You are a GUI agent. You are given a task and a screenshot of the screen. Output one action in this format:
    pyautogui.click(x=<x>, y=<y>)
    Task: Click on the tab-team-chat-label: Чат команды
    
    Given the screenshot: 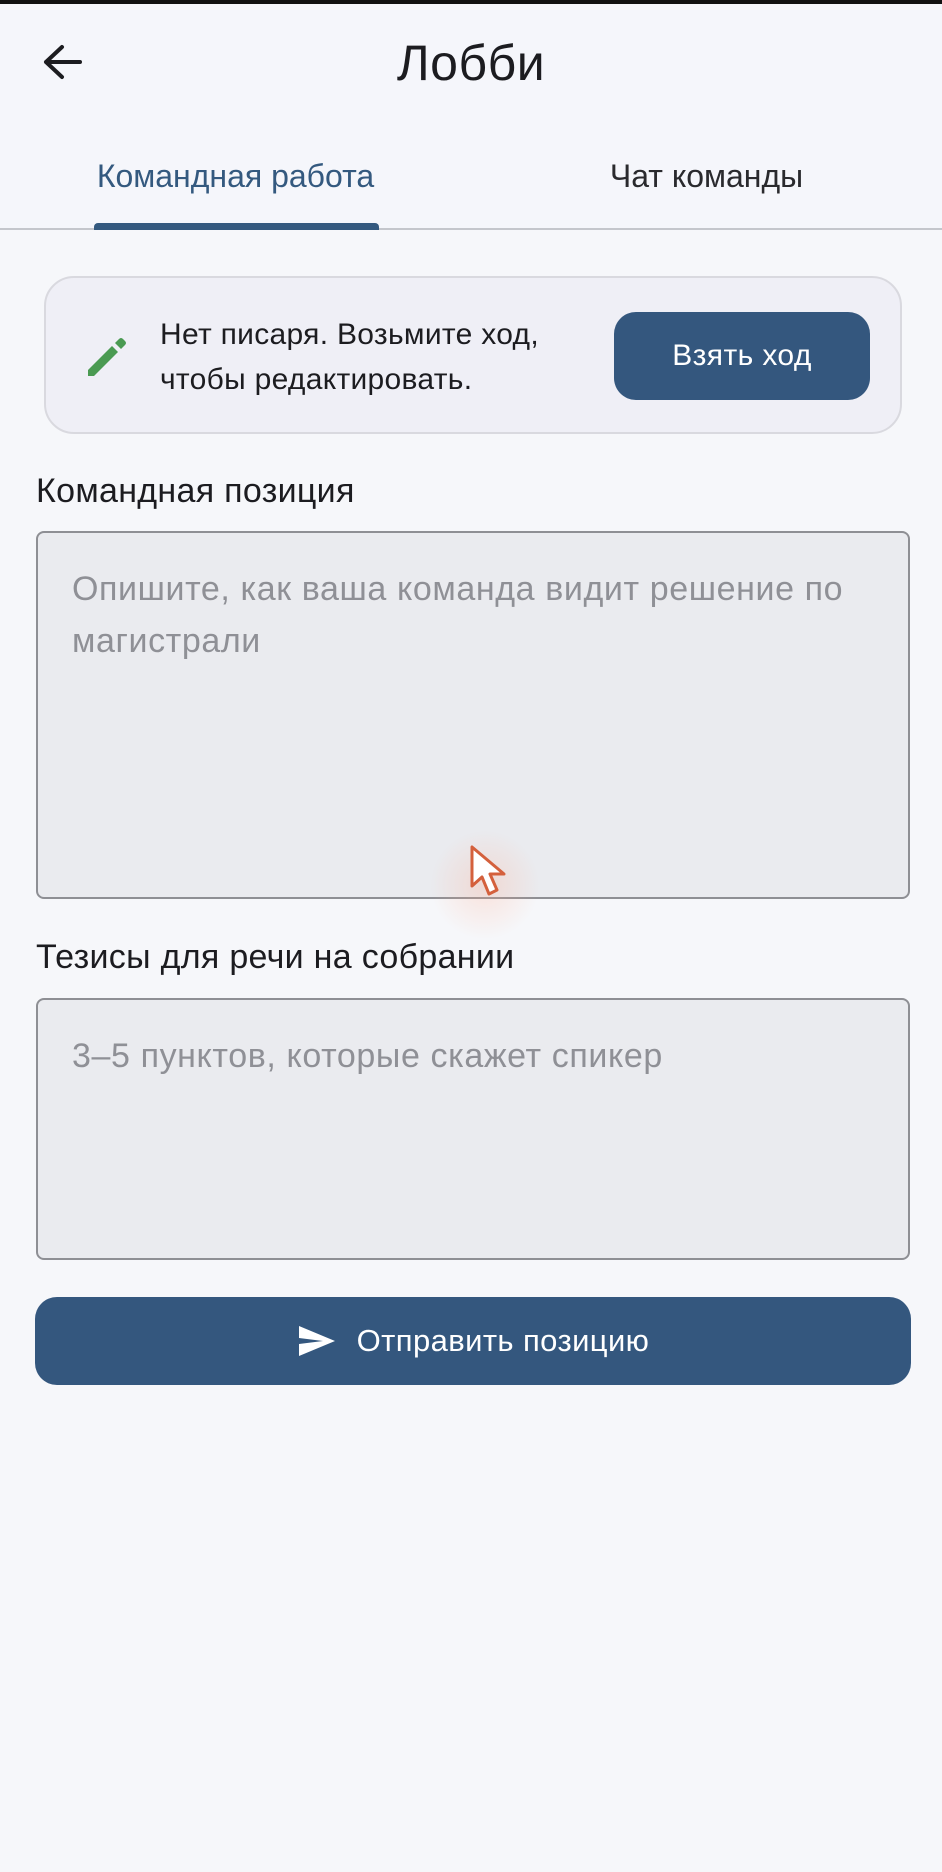 What is the action you would take?
    pyautogui.click(x=706, y=175)
    